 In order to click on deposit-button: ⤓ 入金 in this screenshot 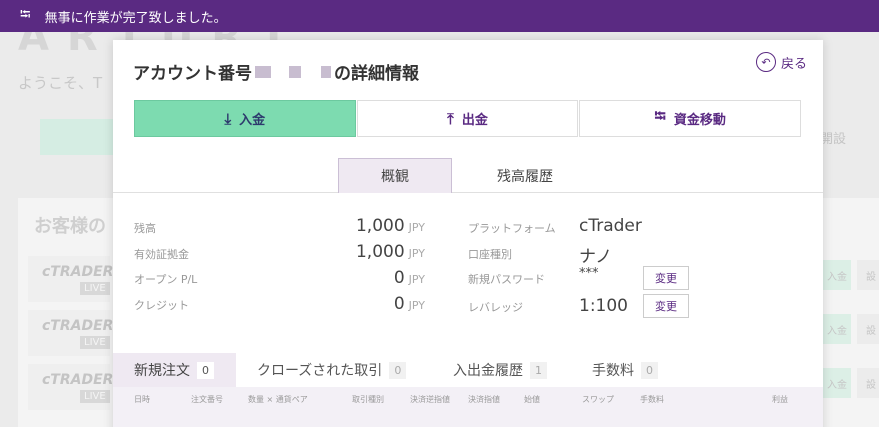, I will do `click(245, 118)`.